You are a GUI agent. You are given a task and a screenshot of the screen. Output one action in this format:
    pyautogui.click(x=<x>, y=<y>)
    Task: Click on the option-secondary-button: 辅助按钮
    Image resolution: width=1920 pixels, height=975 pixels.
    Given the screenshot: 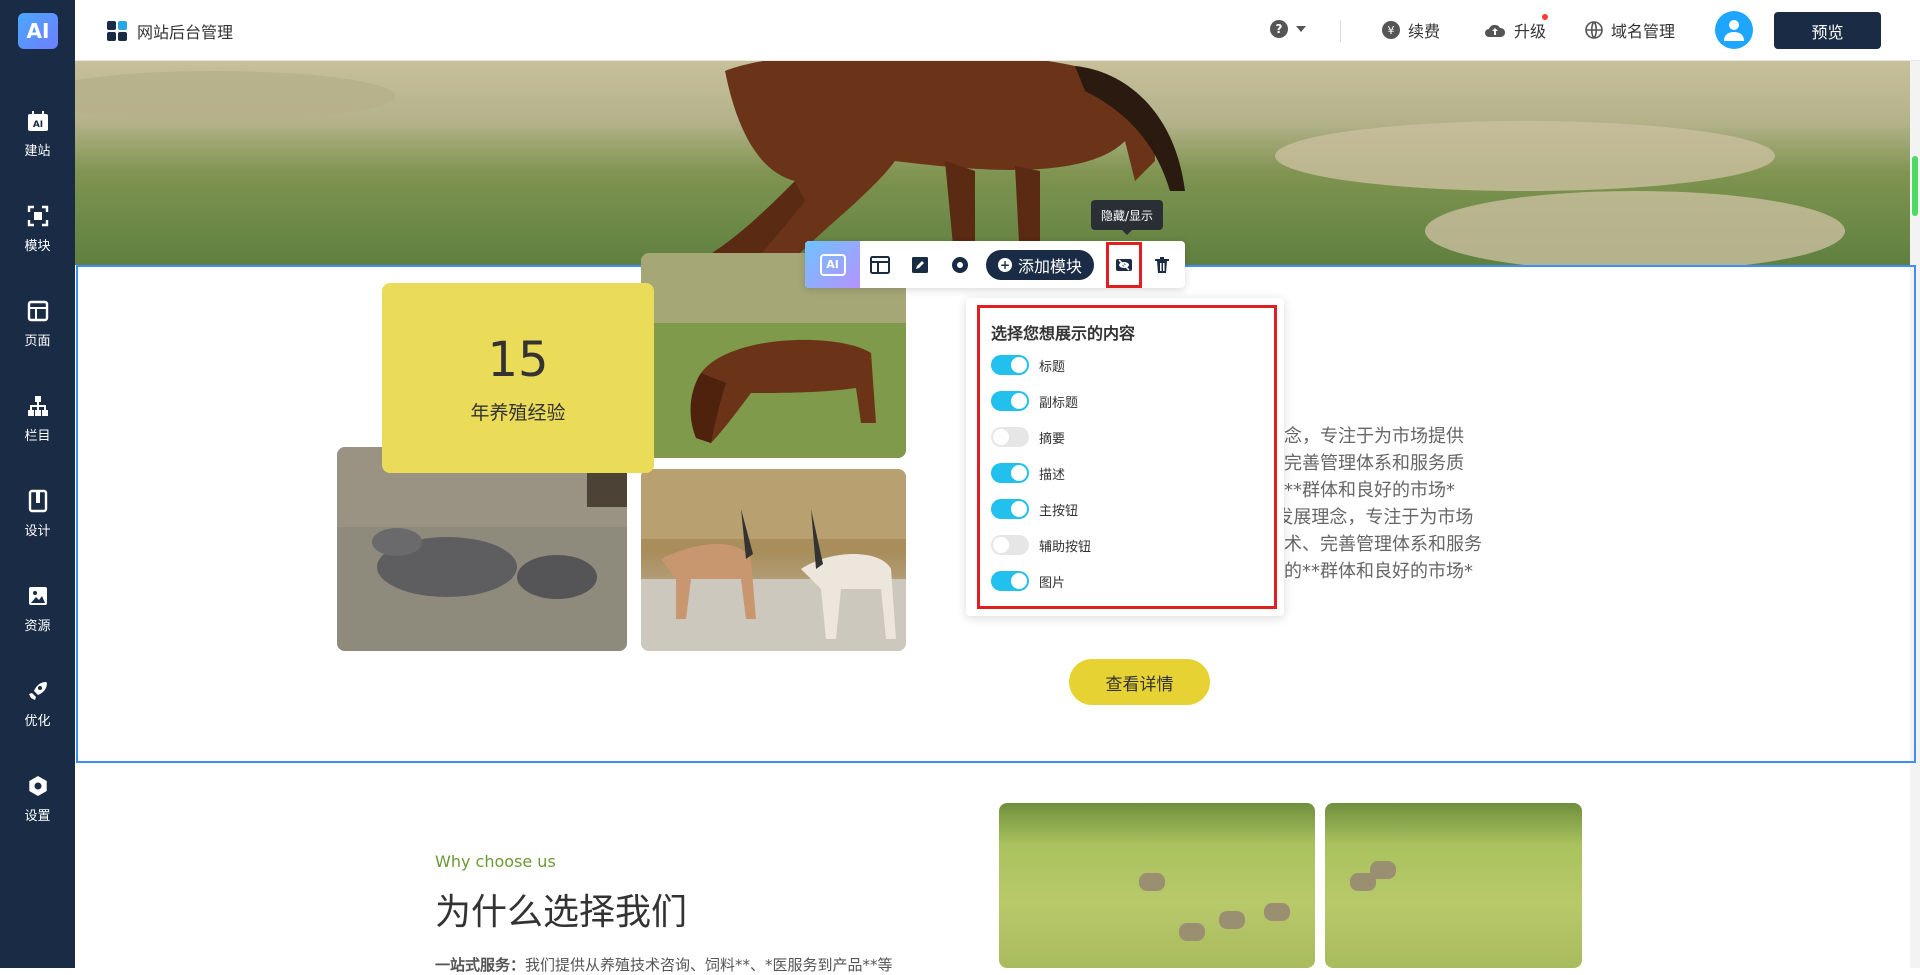 What is the action you would take?
    pyautogui.click(x=1041, y=545)
    